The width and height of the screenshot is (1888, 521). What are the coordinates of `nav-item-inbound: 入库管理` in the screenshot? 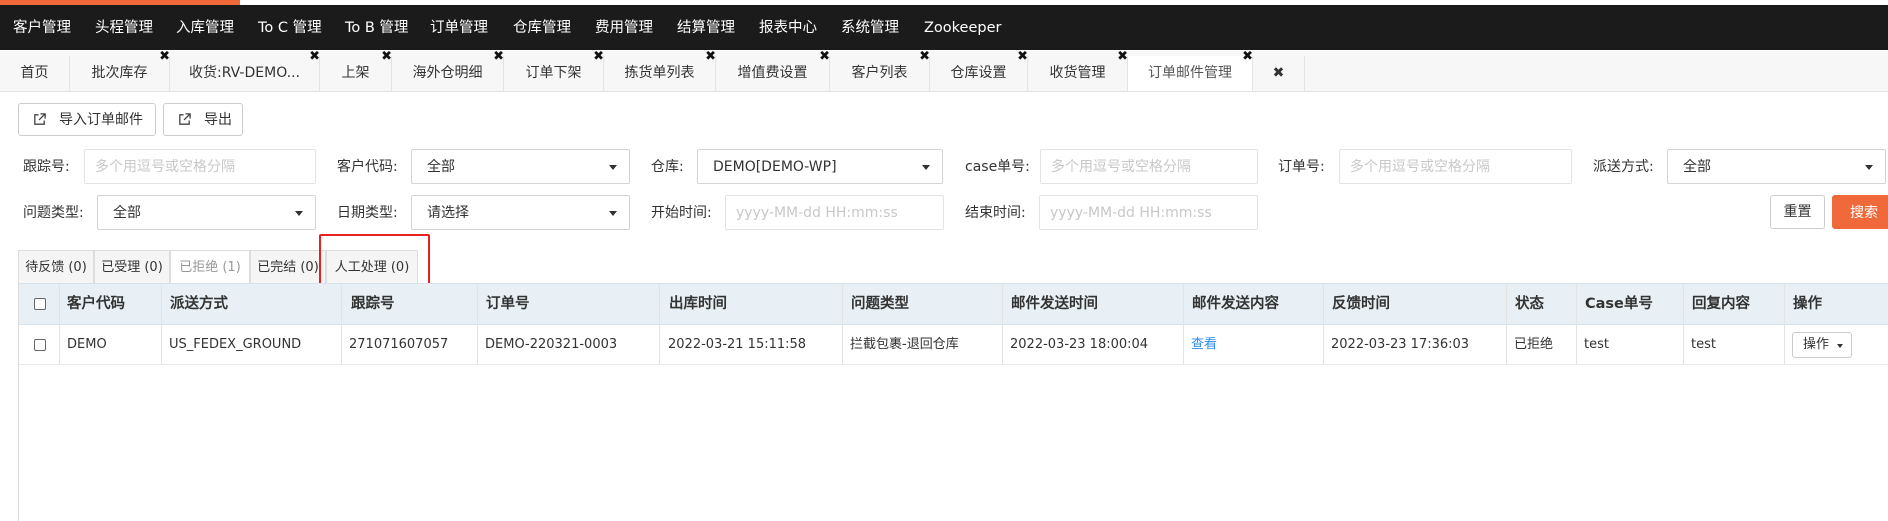 It's located at (205, 27).